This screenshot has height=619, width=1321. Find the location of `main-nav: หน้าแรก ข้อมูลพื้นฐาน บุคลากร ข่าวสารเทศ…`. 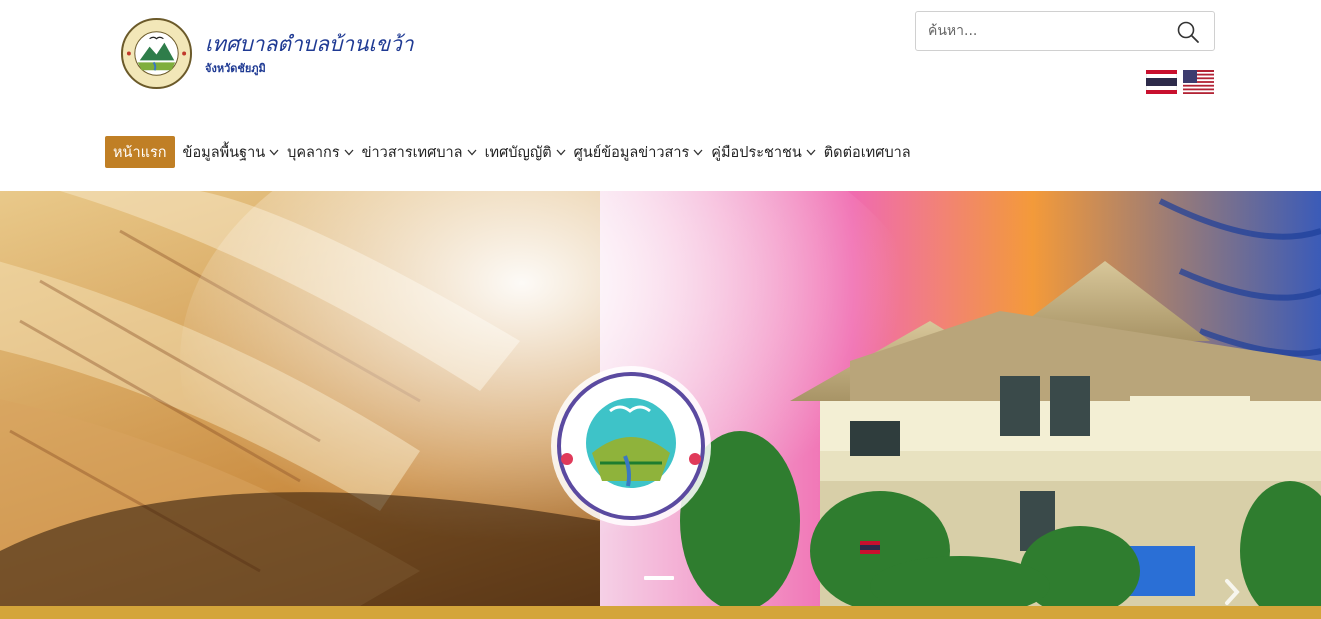

main-nav: หน้าแรก ข้อมูลพื้นฐาน บุคลากร ข่าวสารเทศ… is located at coordinates (510, 152).